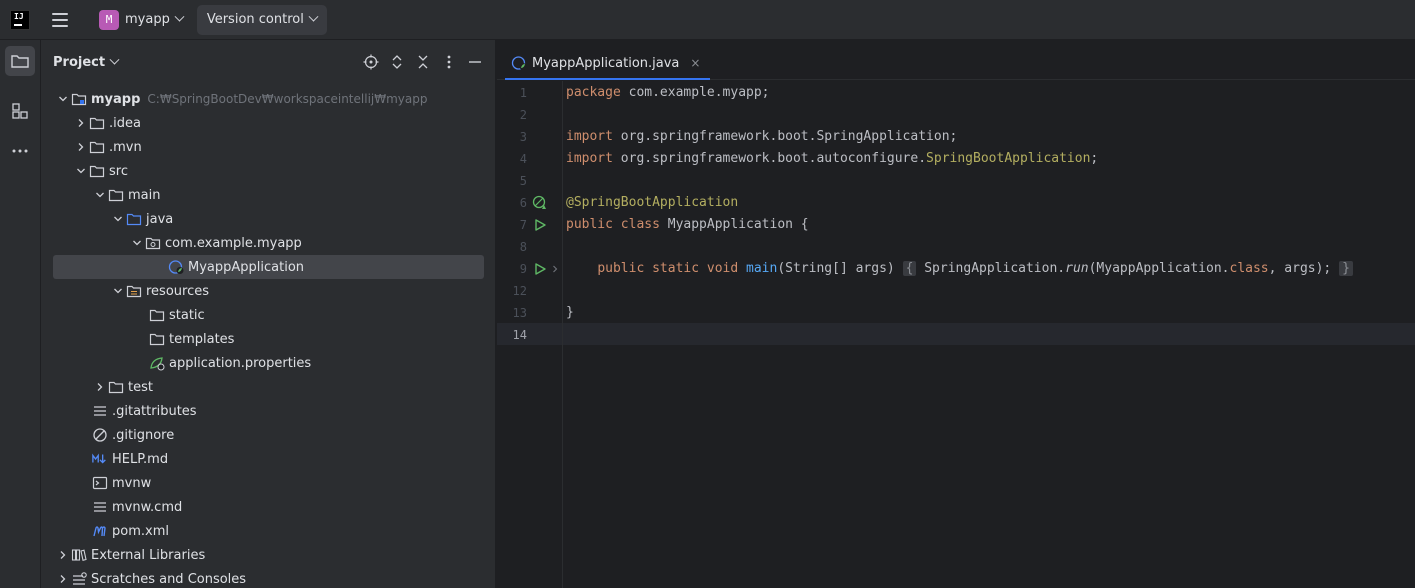 The image size is (1415, 588). What do you see at coordinates (519, 335) in the screenshot?
I see `line-number: 14` at bounding box center [519, 335].